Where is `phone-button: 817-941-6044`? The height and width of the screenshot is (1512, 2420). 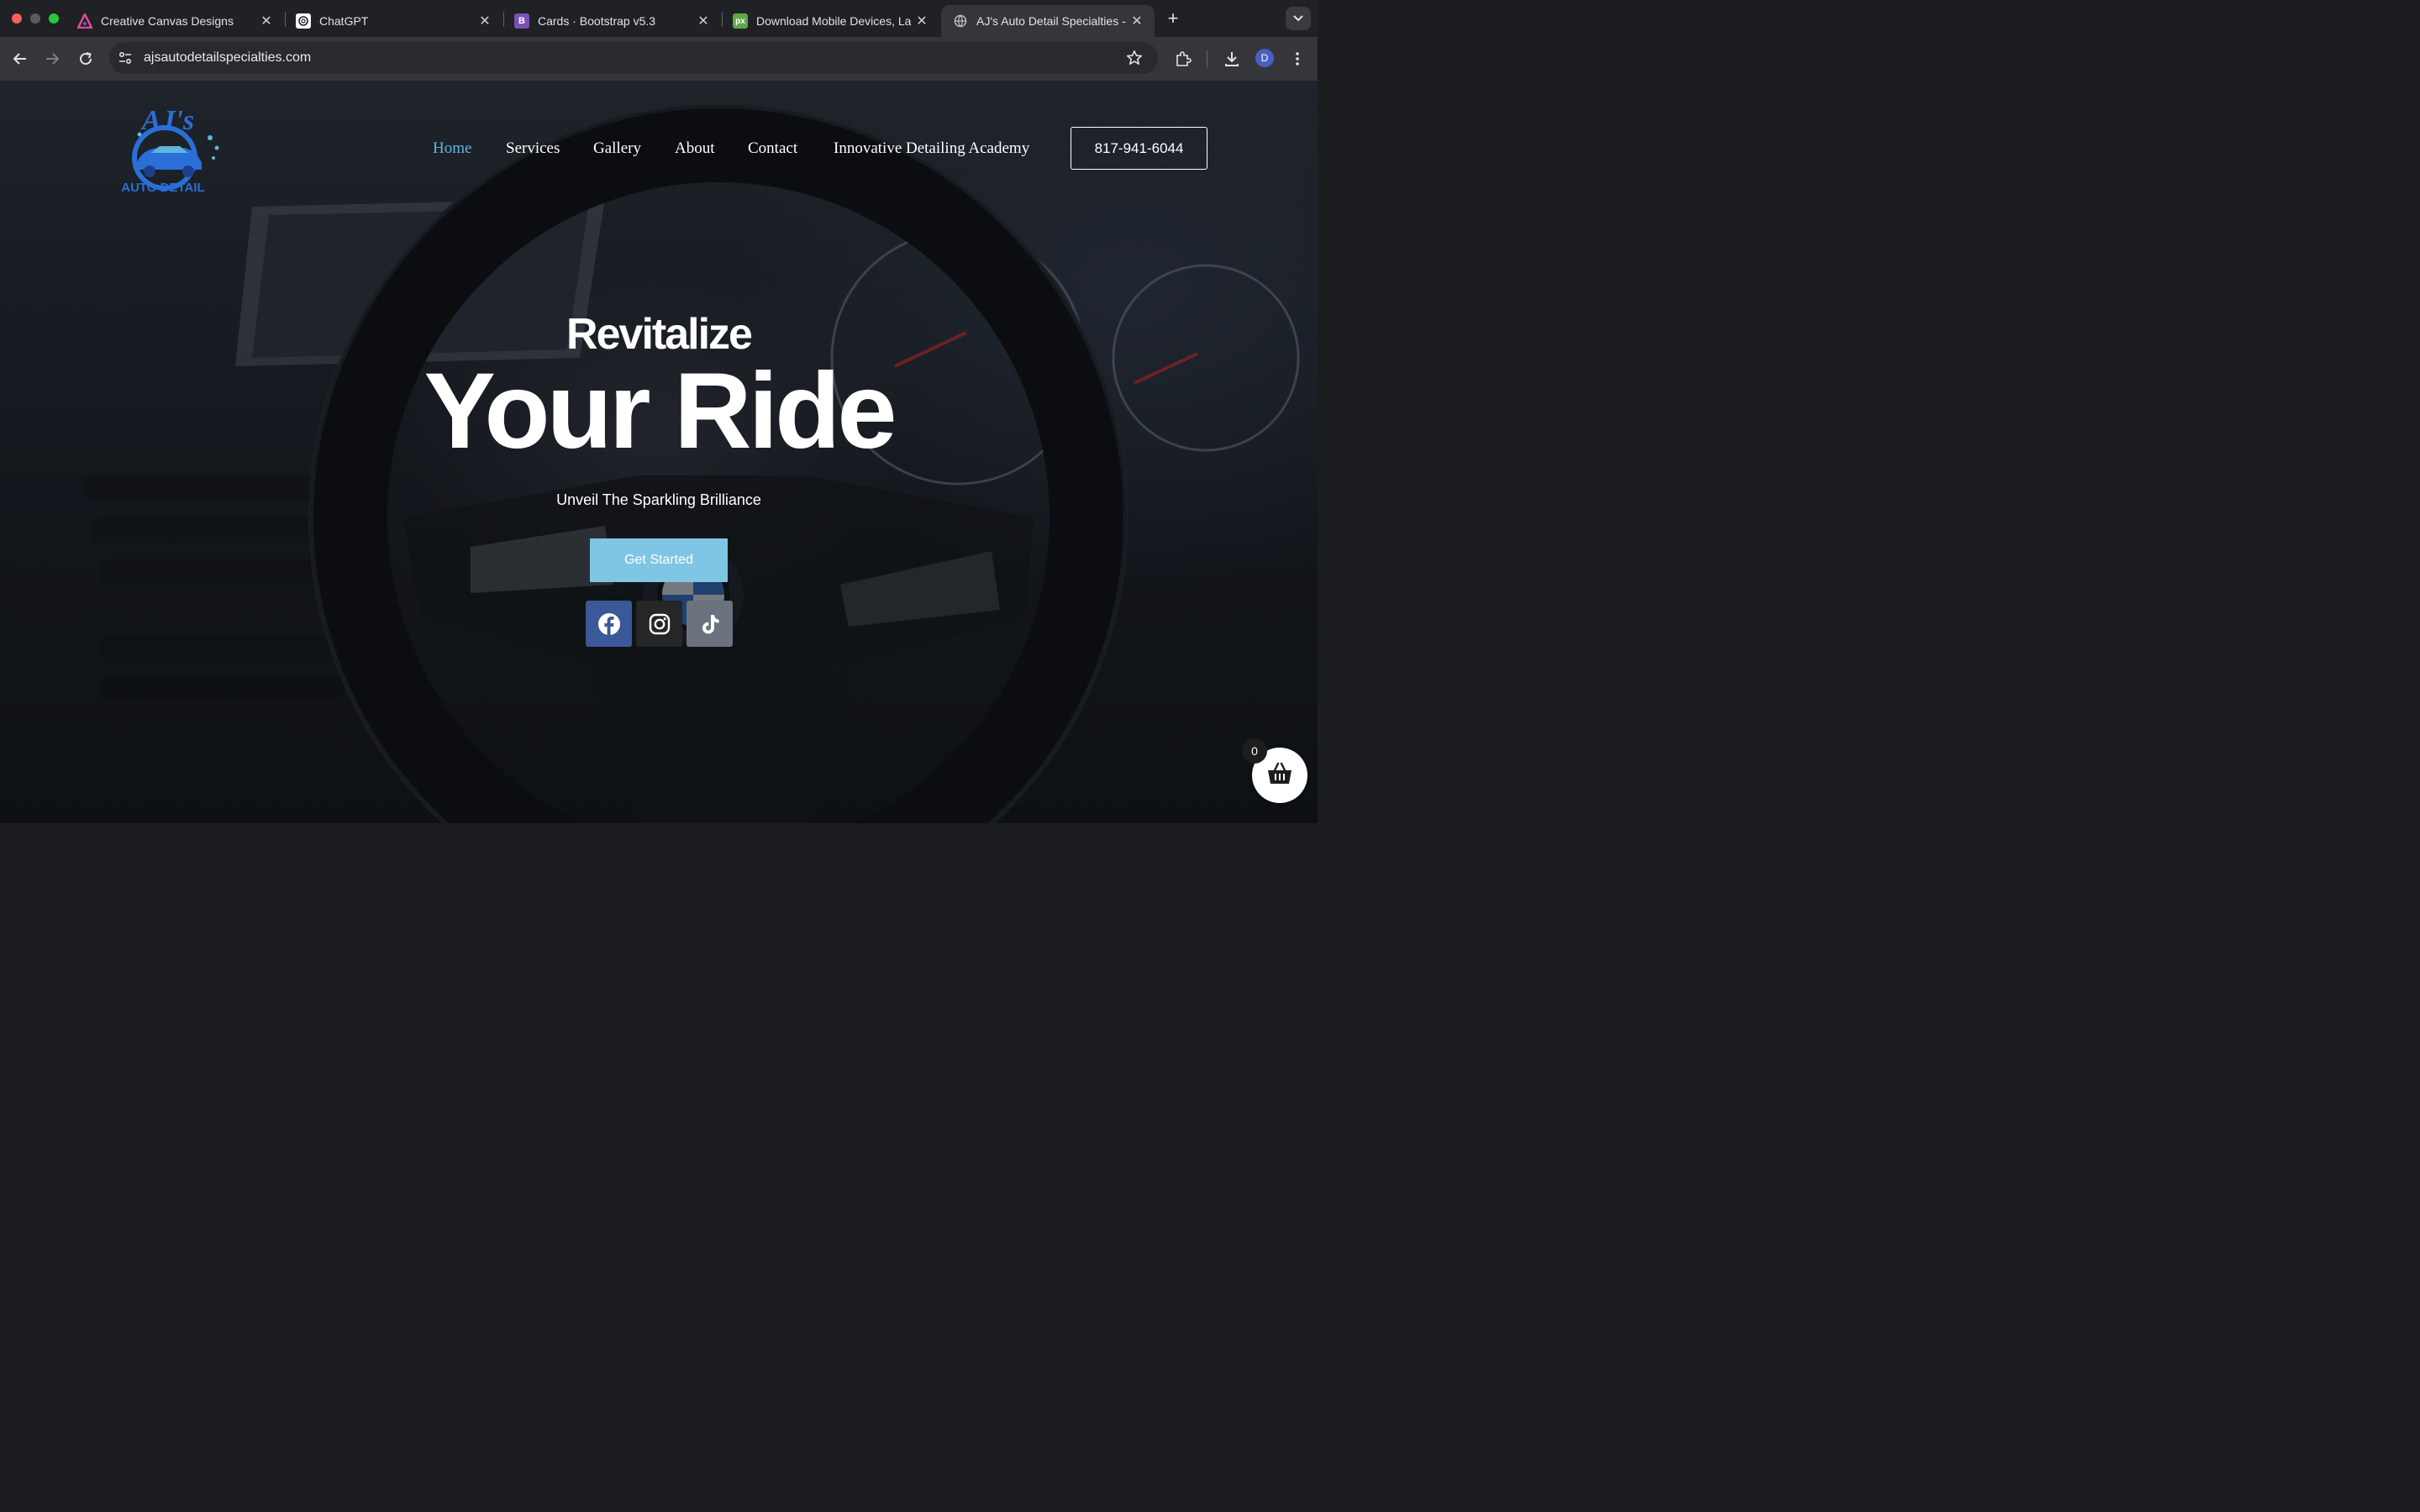
phone-button: 817-941-6044 is located at coordinates (1139, 148).